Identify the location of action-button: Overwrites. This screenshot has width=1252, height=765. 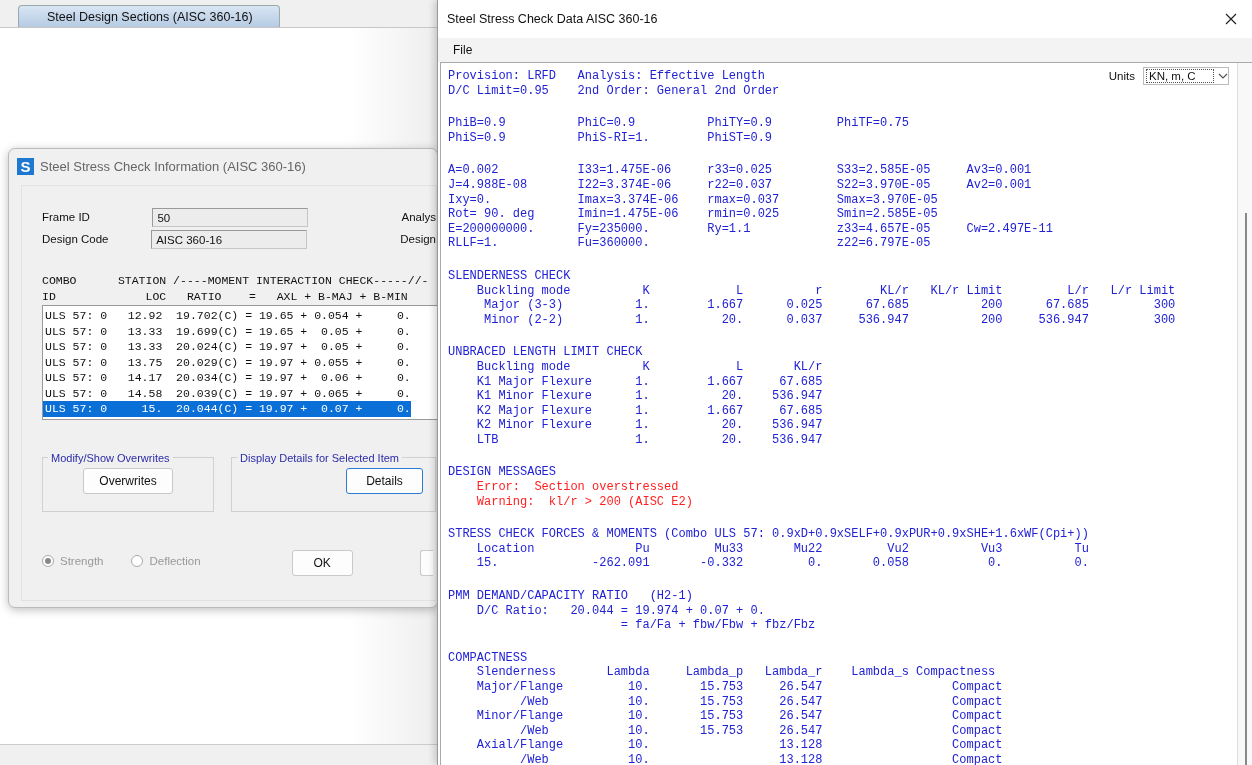
(128, 480).